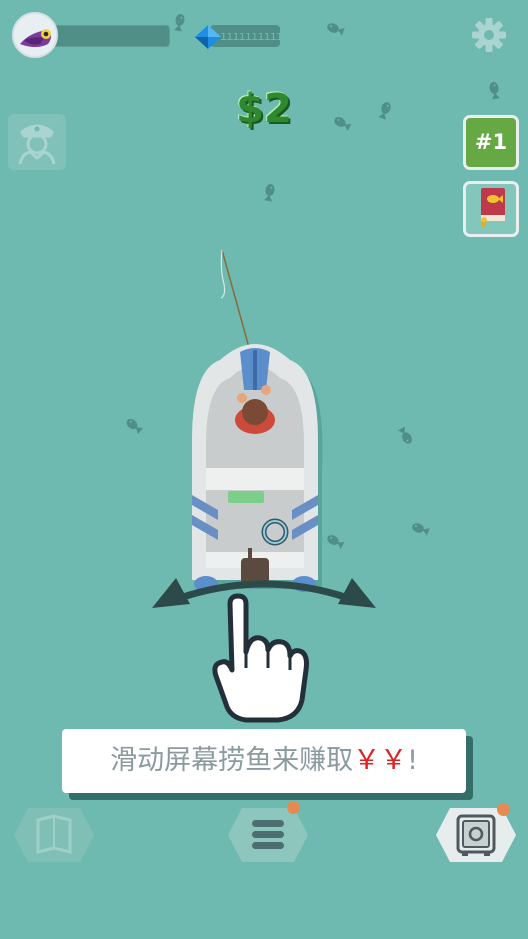 The width and height of the screenshot is (528, 939). I want to click on captain-button, so click(37, 142).